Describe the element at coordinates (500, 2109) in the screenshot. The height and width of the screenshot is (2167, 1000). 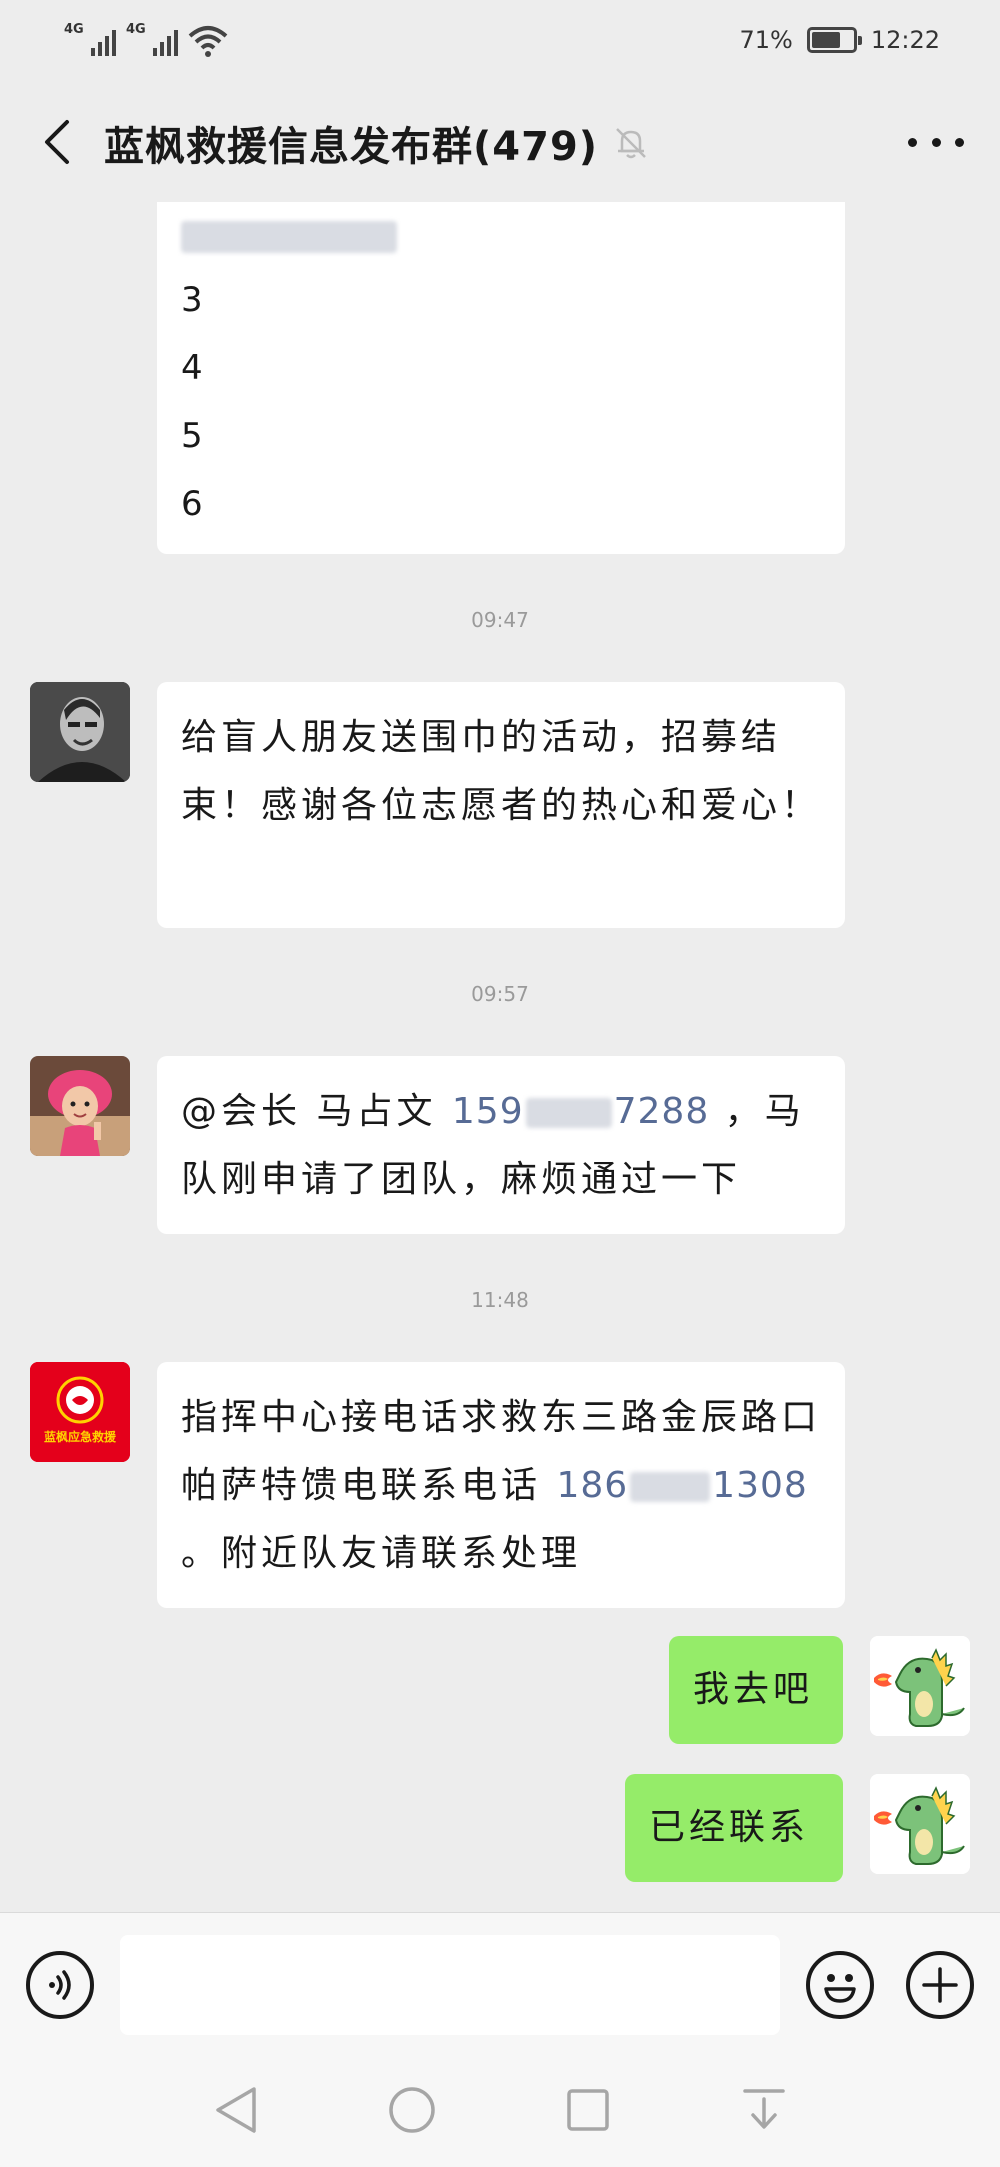
I see `system-nav-bar` at that location.